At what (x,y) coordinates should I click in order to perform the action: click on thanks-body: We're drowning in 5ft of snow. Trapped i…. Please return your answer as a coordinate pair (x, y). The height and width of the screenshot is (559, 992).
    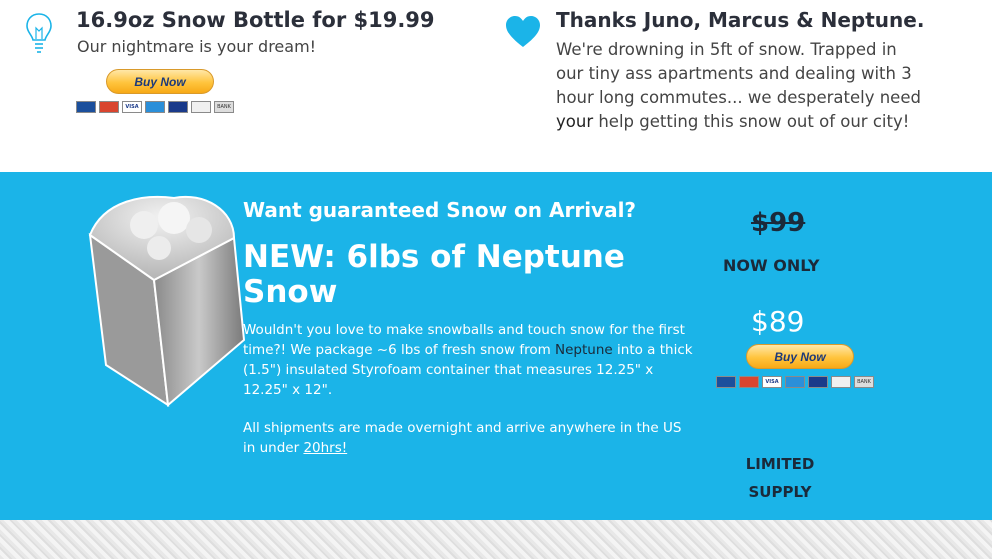
    Looking at the image, I should click on (738, 85).